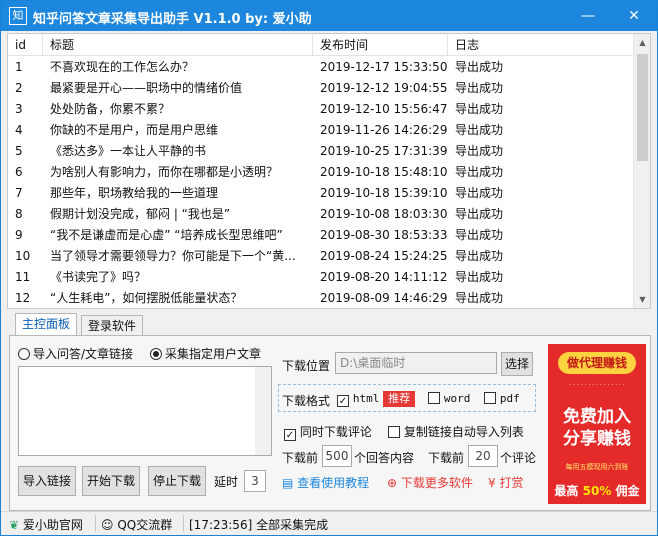 The height and width of the screenshot is (536, 658). Describe the element at coordinates (384, 214) in the screenshot. I see `cell-date: 2019-10-08 18:03:30` at that location.